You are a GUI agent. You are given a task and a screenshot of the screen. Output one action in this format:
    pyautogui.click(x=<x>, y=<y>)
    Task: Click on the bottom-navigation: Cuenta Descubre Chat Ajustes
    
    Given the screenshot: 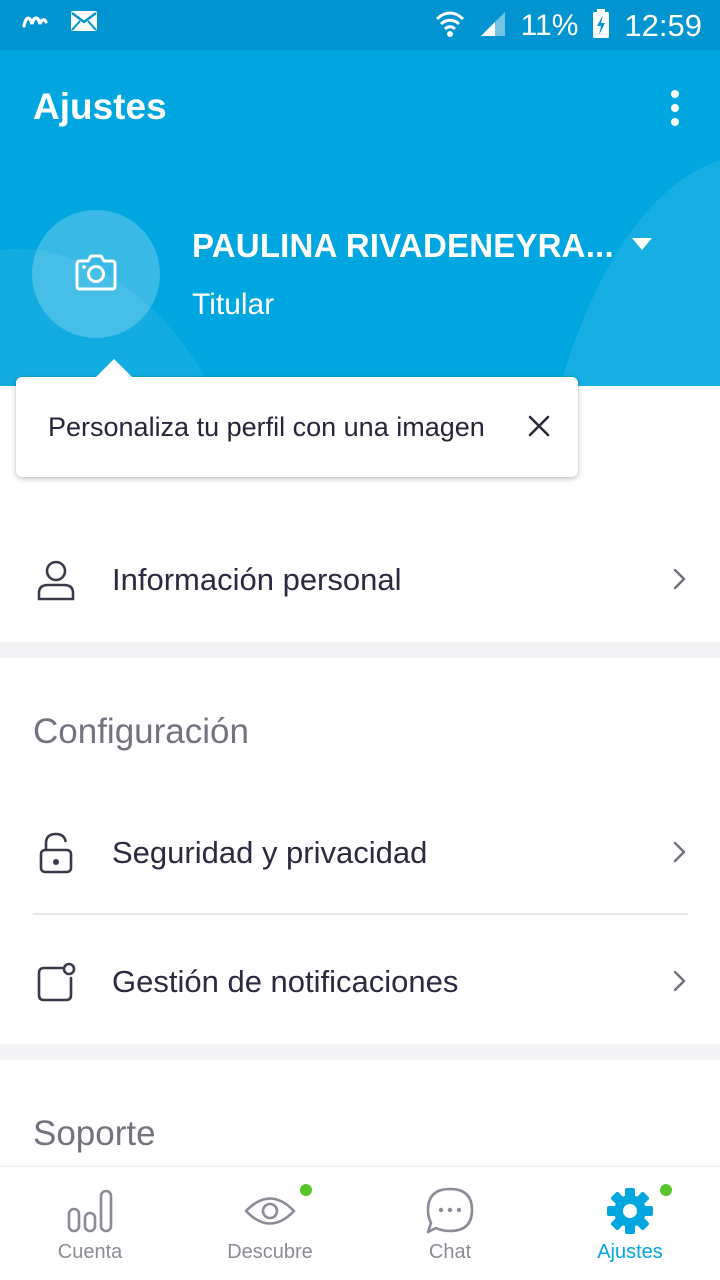 What is the action you would take?
    pyautogui.click(x=360, y=1223)
    